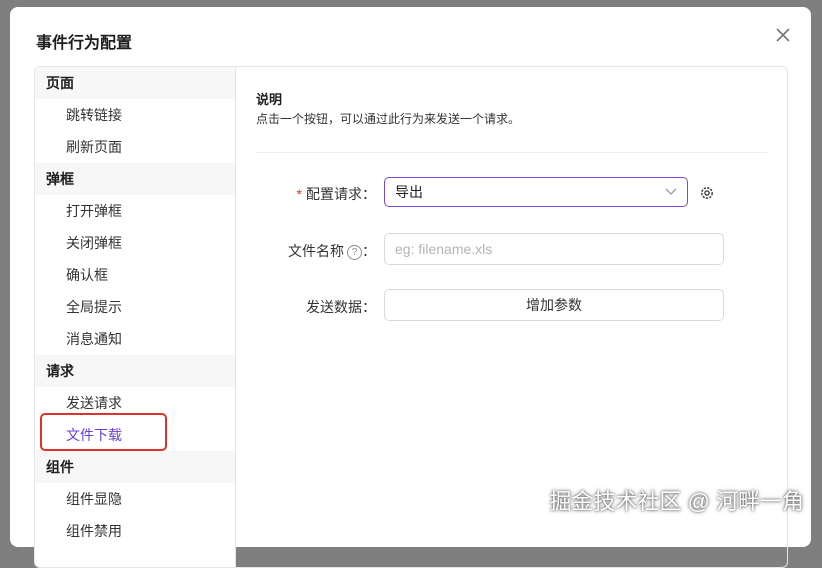  What do you see at coordinates (409, 192) in the screenshot?
I see `request-select-value: 导出` at bounding box center [409, 192].